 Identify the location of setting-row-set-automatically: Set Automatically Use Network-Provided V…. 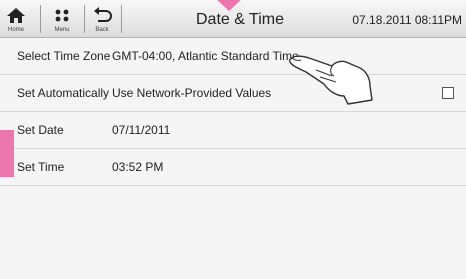
(233, 93).